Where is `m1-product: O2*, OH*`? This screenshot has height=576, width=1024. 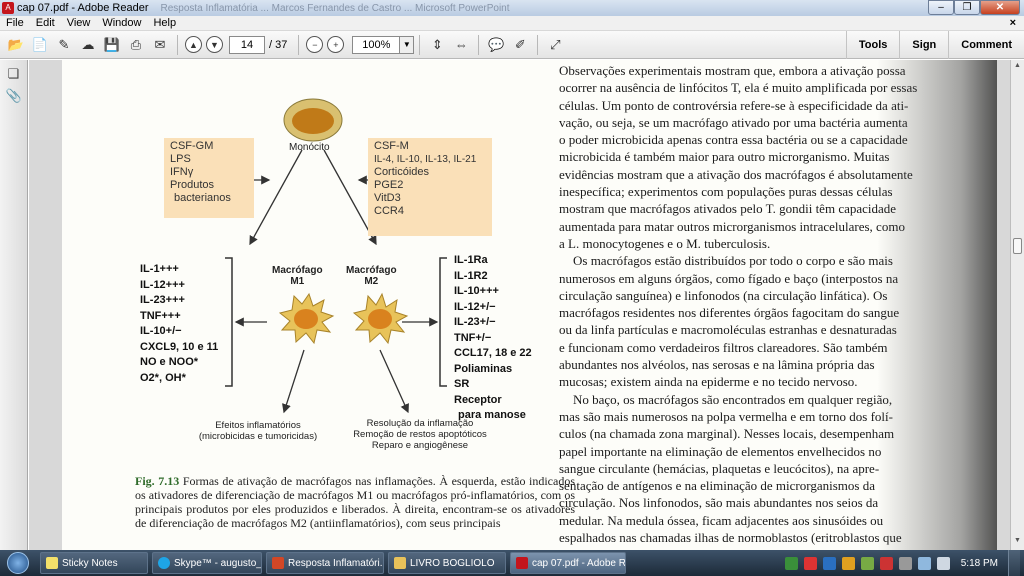
m1-product: O2*, OH* is located at coordinates (163, 377).